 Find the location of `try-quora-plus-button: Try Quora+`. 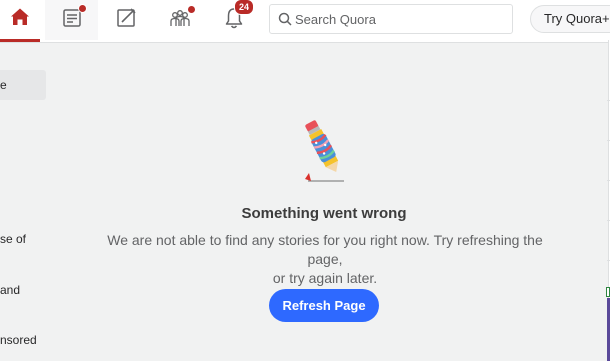

try-quora-plus-button: Try Quora+ is located at coordinates (570, 19).